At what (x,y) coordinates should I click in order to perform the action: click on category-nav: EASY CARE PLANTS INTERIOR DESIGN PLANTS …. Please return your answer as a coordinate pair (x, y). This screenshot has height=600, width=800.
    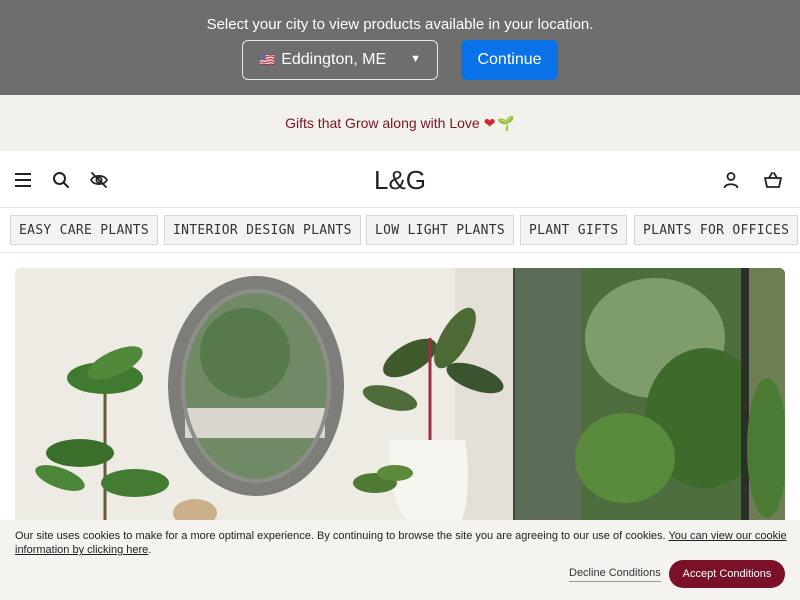
    Looking at the image, I should click on (400, 230).